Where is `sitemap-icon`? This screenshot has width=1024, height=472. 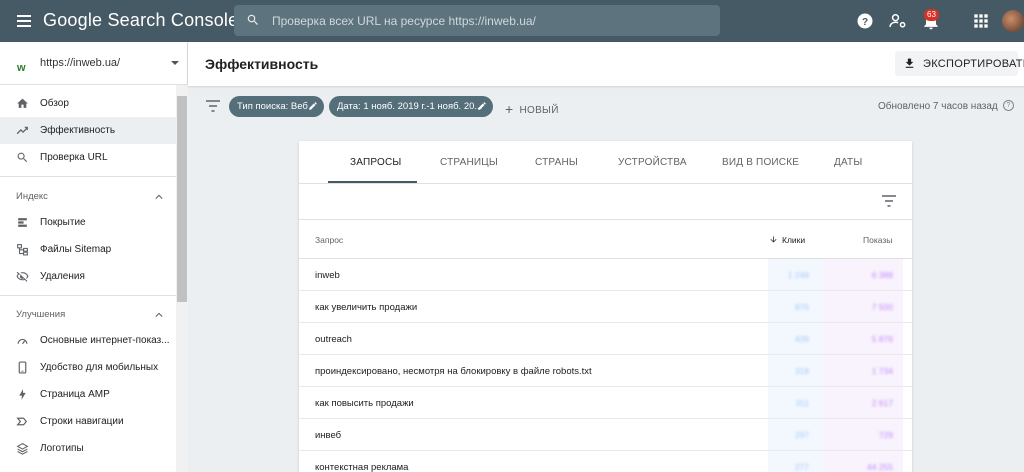 sitemap-icon is located at coordinates (22, 250).